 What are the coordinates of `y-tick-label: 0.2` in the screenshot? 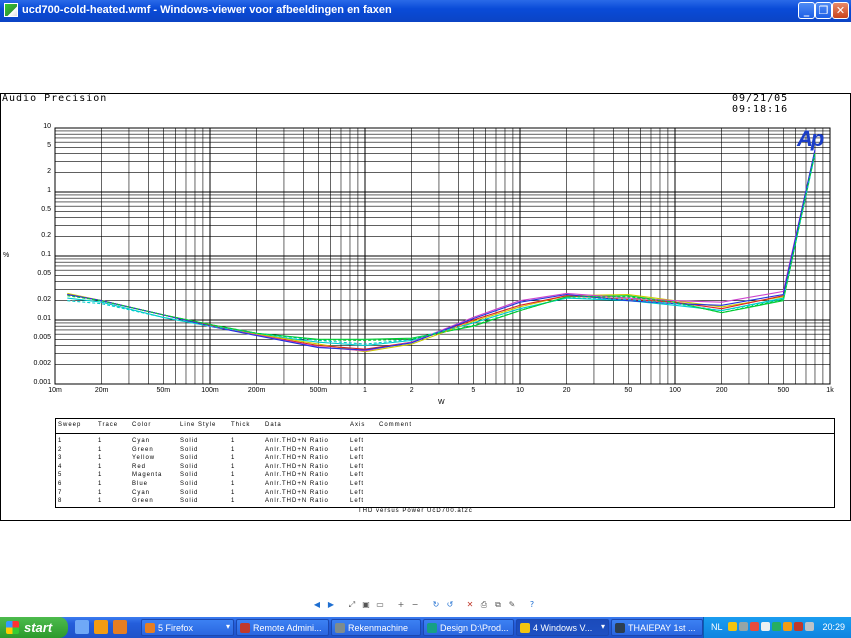 It's located at (46, 235).